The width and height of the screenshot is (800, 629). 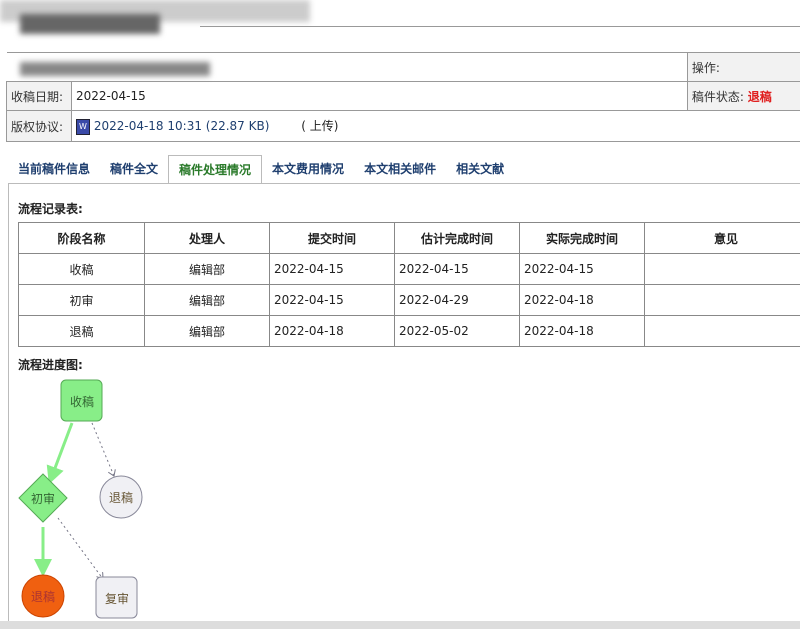 What do you see at coordinates (83, 126) in the screenshot?
I see `word-file-icon: W` at bounding box center [83, 126].